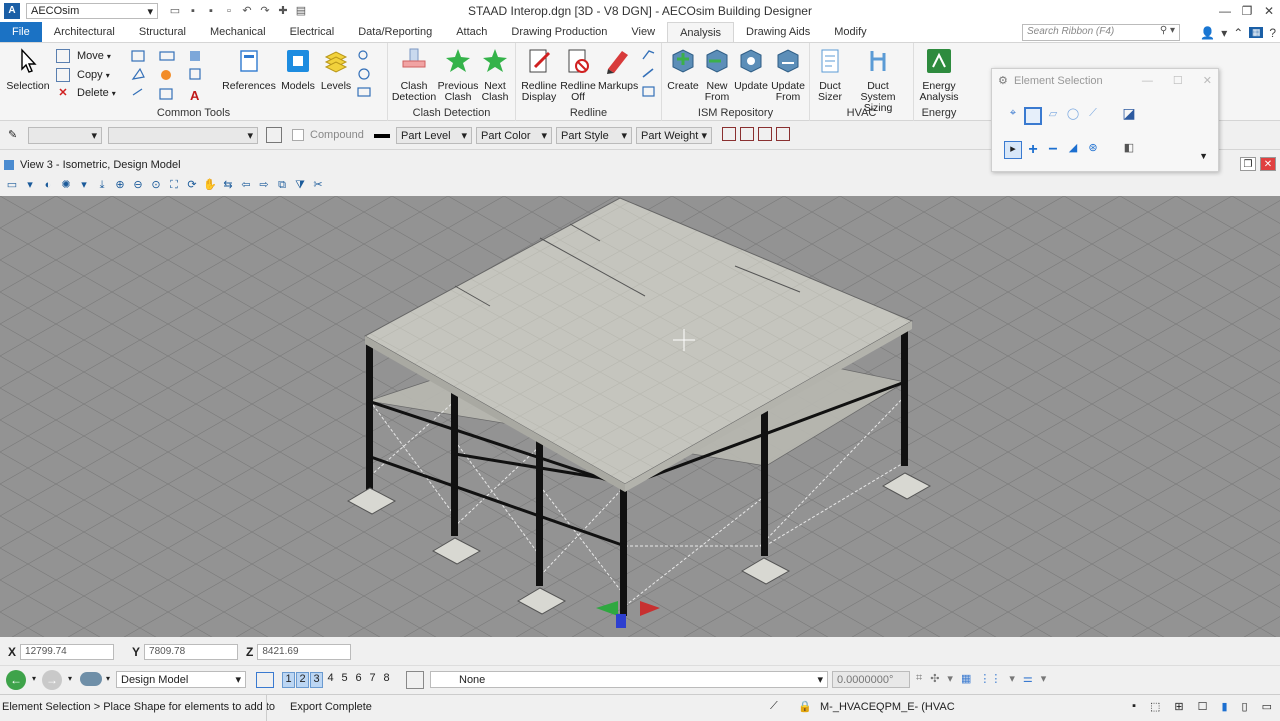 The image size is (1280, 721). What do you see at coordinates (156, 185) in the screenshot?
I see `window-area-icon: ⊙` at bounding box center [156, 185].